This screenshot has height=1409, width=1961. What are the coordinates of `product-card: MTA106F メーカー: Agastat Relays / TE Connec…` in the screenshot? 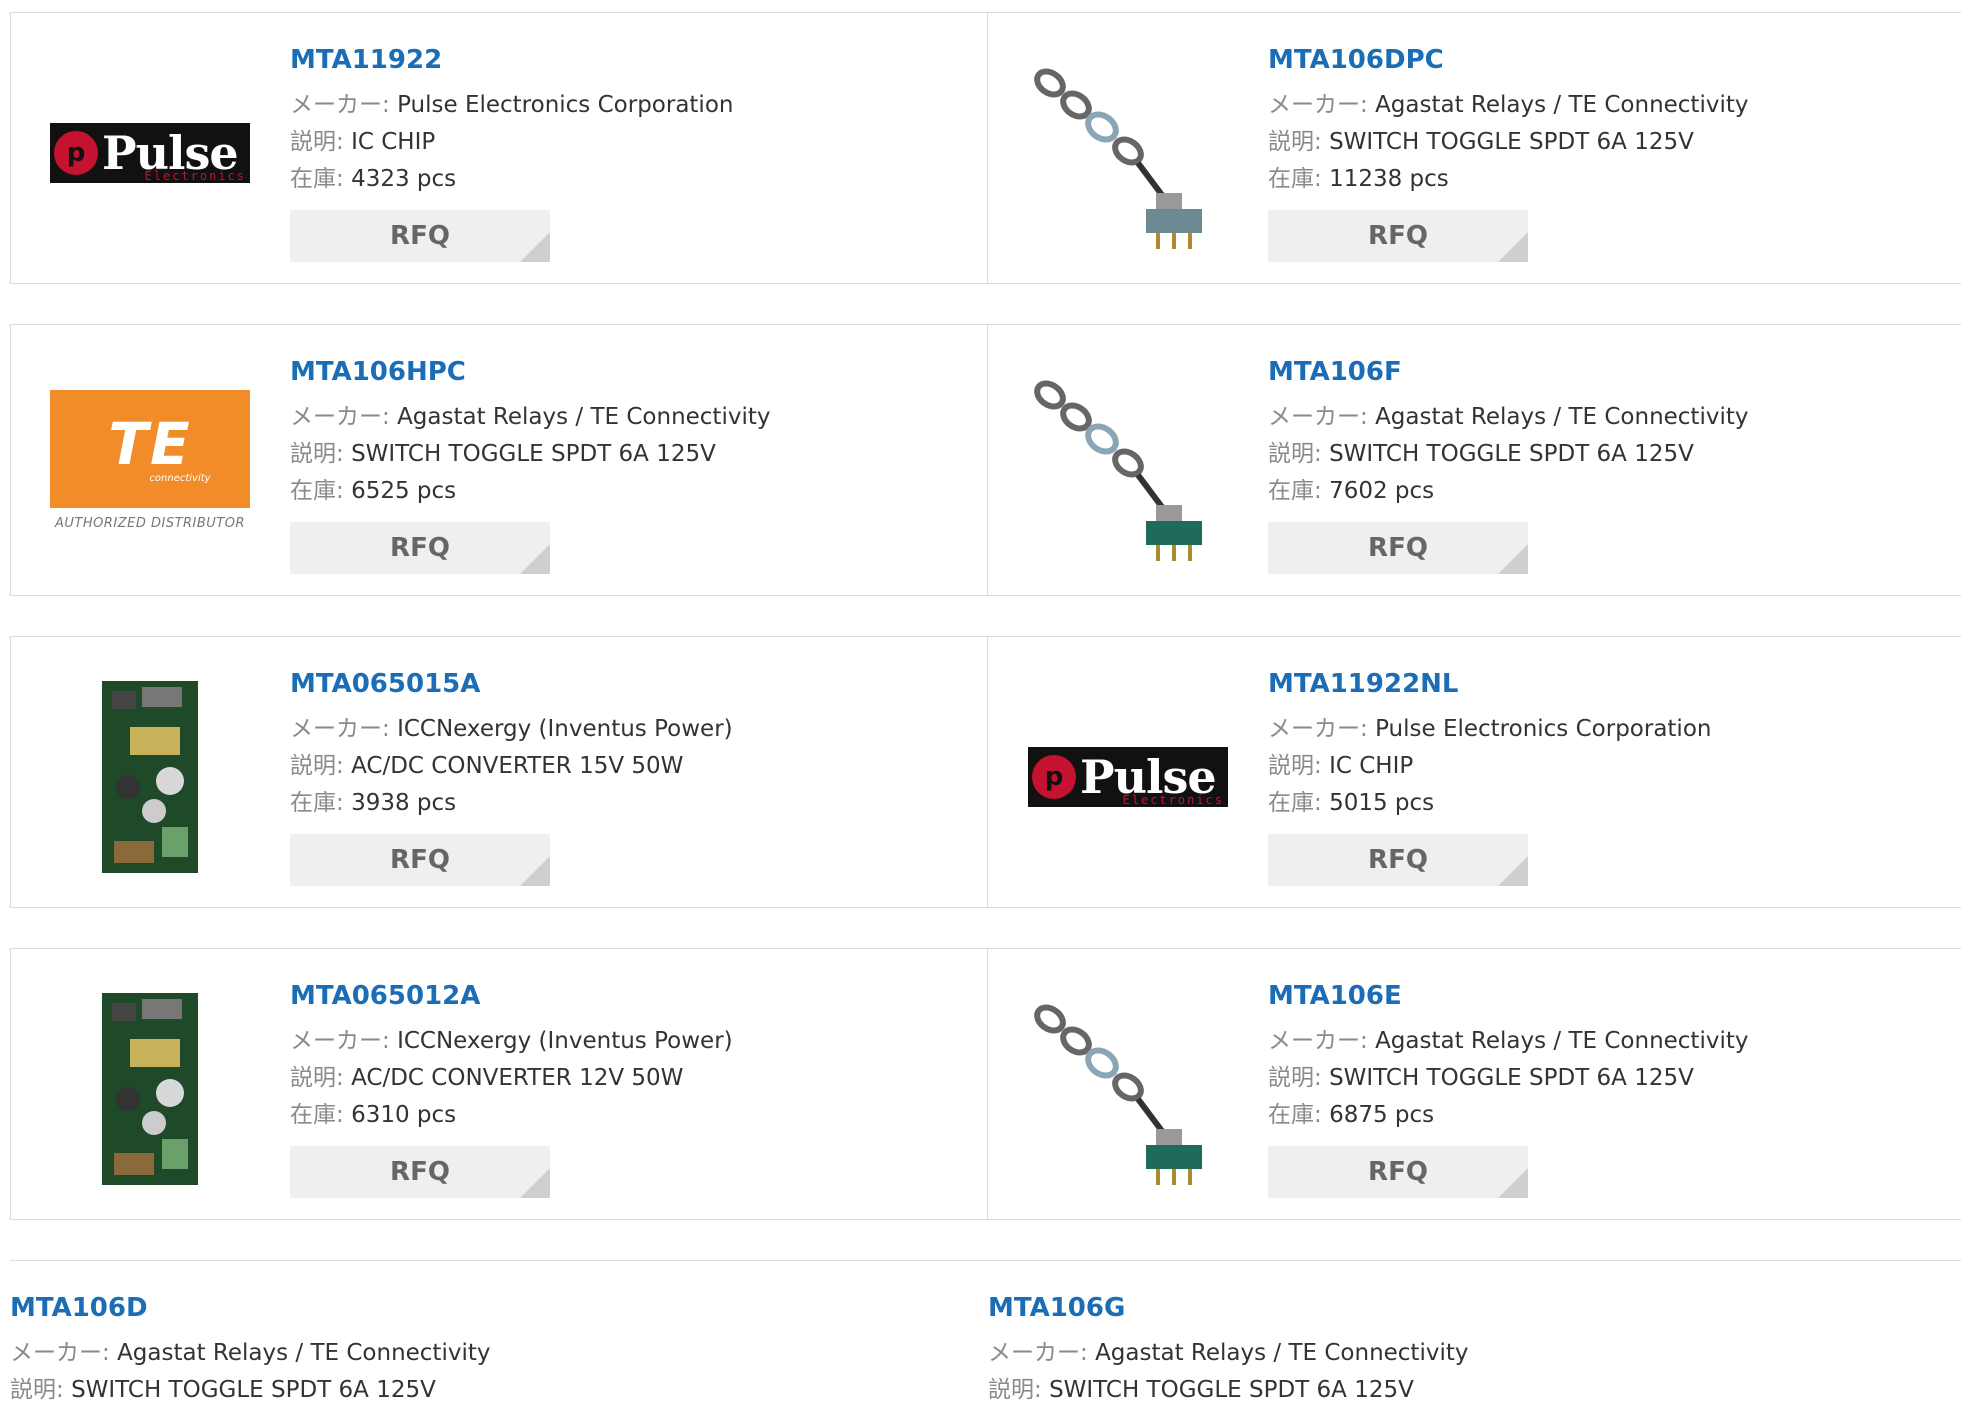 It's located at (1474, 460).